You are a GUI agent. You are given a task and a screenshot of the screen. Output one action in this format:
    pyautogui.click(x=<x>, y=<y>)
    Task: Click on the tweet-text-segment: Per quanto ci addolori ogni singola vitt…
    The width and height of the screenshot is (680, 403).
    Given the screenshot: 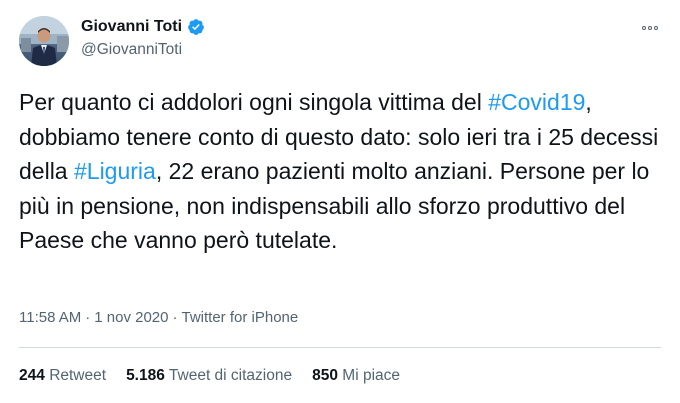 What is the action you would take?
    pyautogui.click(x=254, y=102)
    